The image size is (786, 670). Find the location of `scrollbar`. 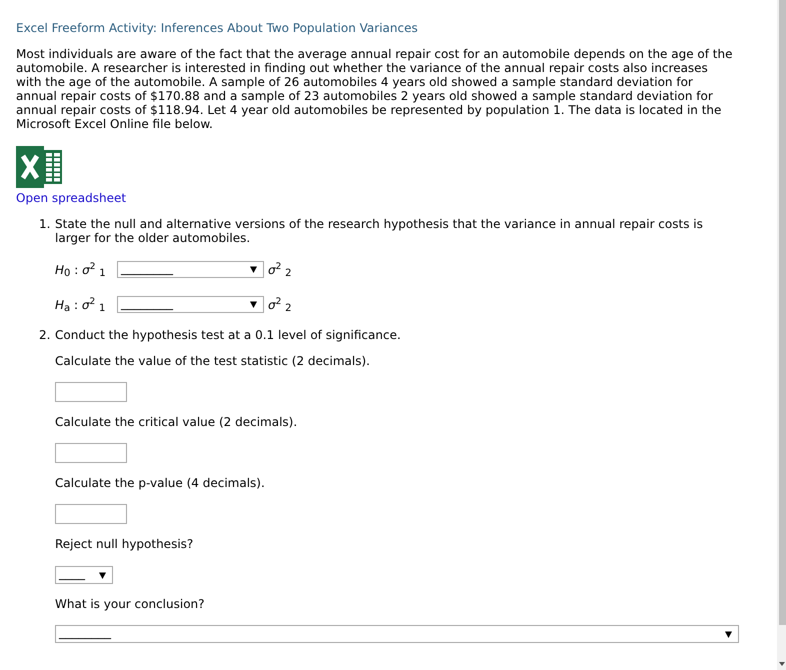

scrollbar is located at coordinates (781, 335).